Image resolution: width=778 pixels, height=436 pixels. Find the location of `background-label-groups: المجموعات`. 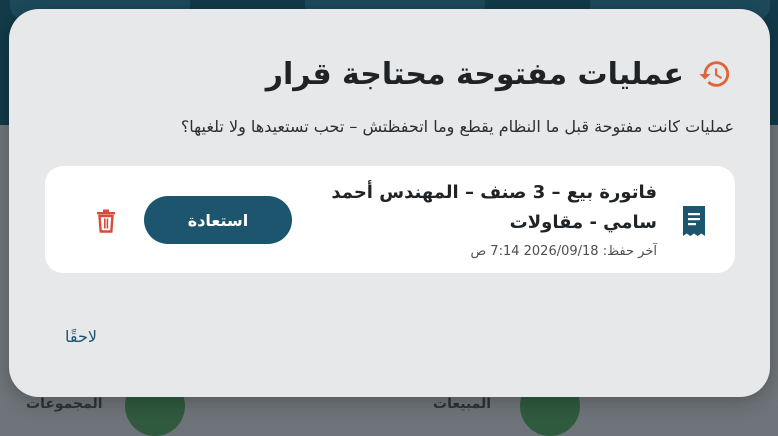

background-label-groups: المجموعات is located at coordinates (64, 404).